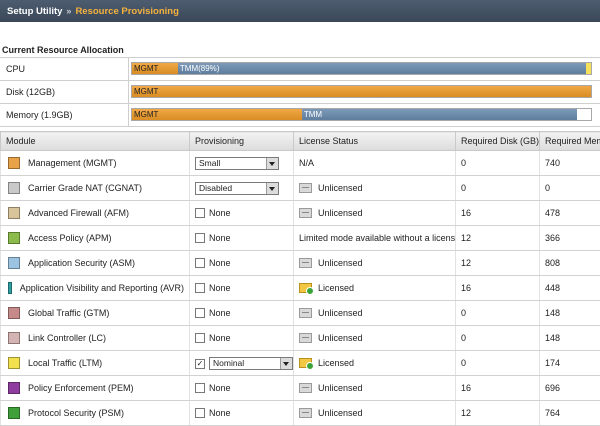  I want to click on table-row: Management (MGMT) Small N/A 0740, so click(300, 163).